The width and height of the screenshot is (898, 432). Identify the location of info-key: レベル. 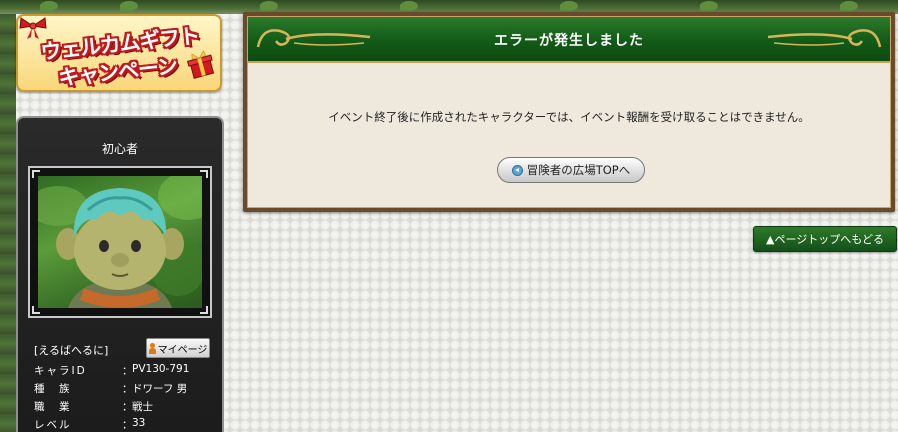
(53, 425).